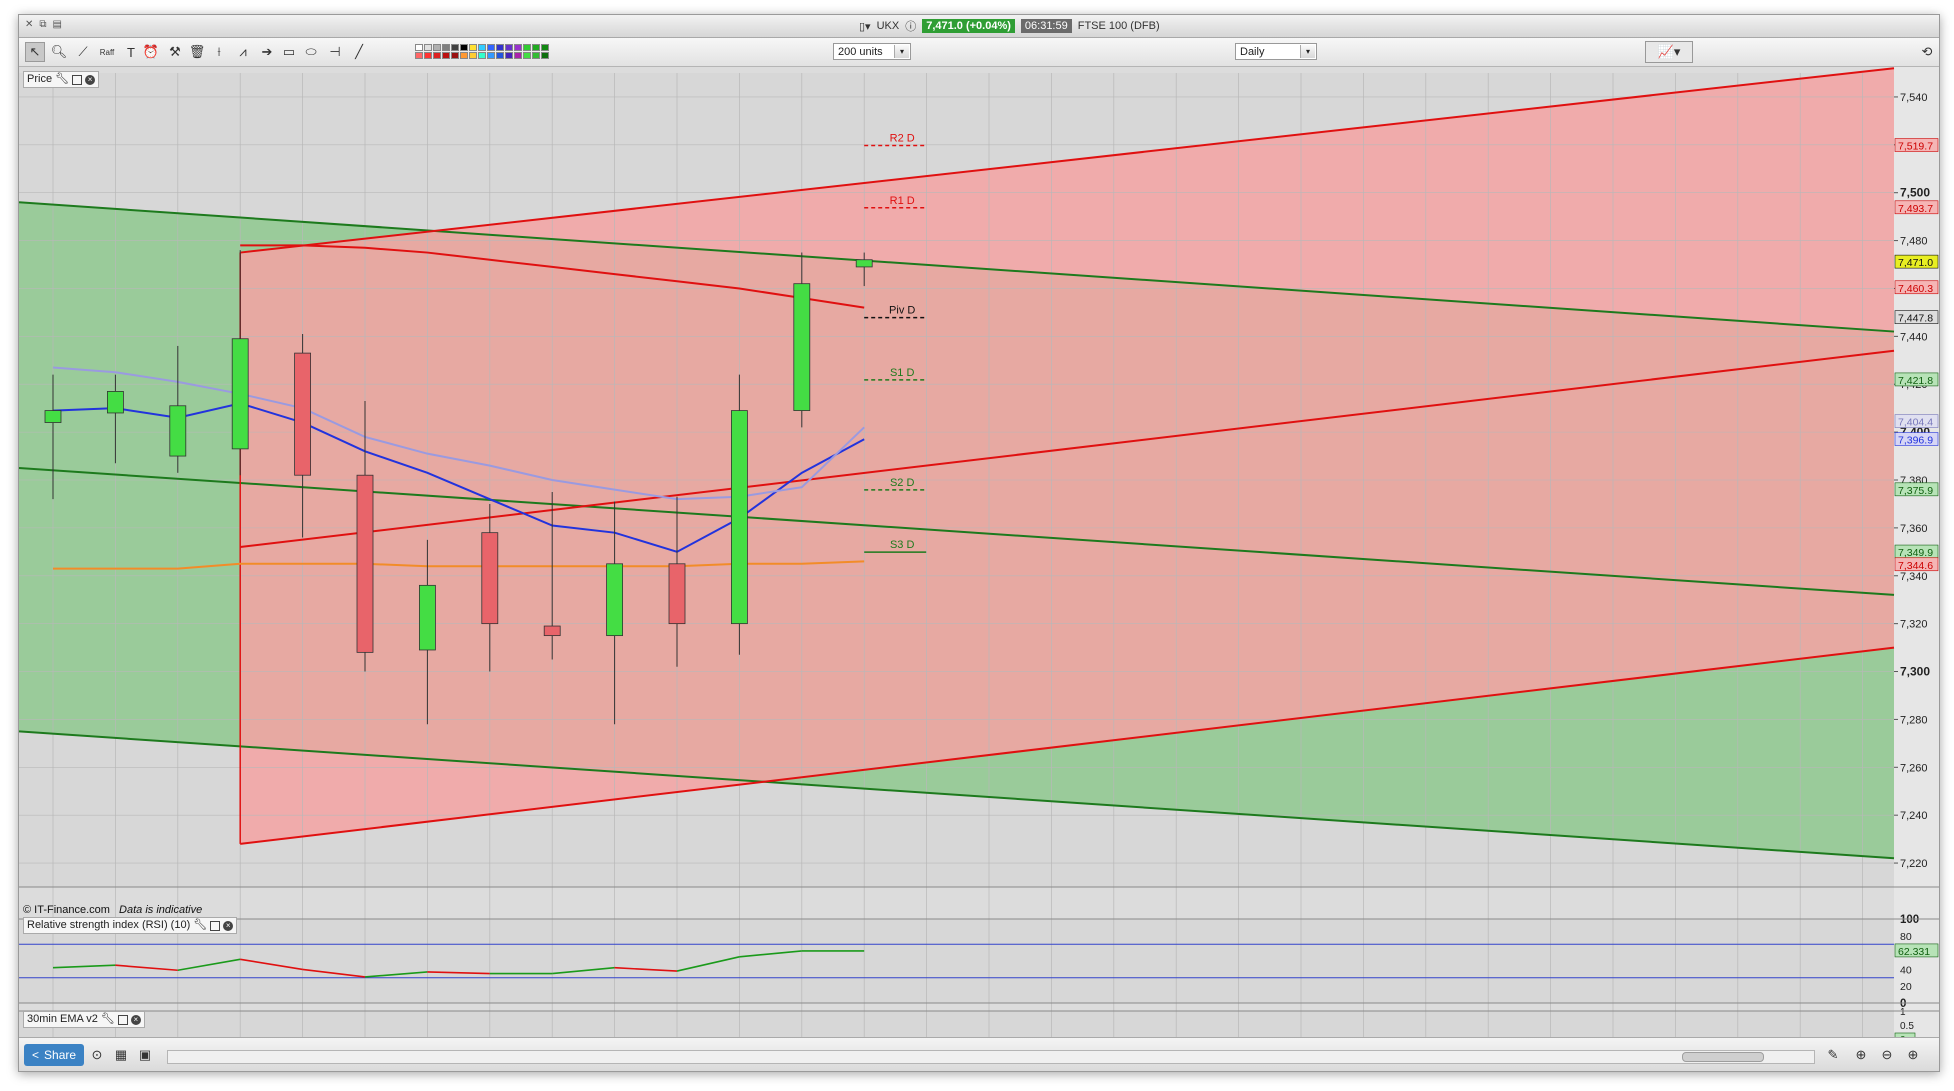 The height and width of the screenshot is (1091, 1954). I want to click on arrow-tool-icon: ➔, so click(267, 52).